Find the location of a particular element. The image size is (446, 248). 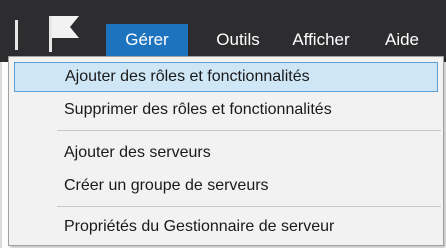

menu-option-add-roles: Ajouter des rôles et fonctionnalités is located at coordinates (226, 77).